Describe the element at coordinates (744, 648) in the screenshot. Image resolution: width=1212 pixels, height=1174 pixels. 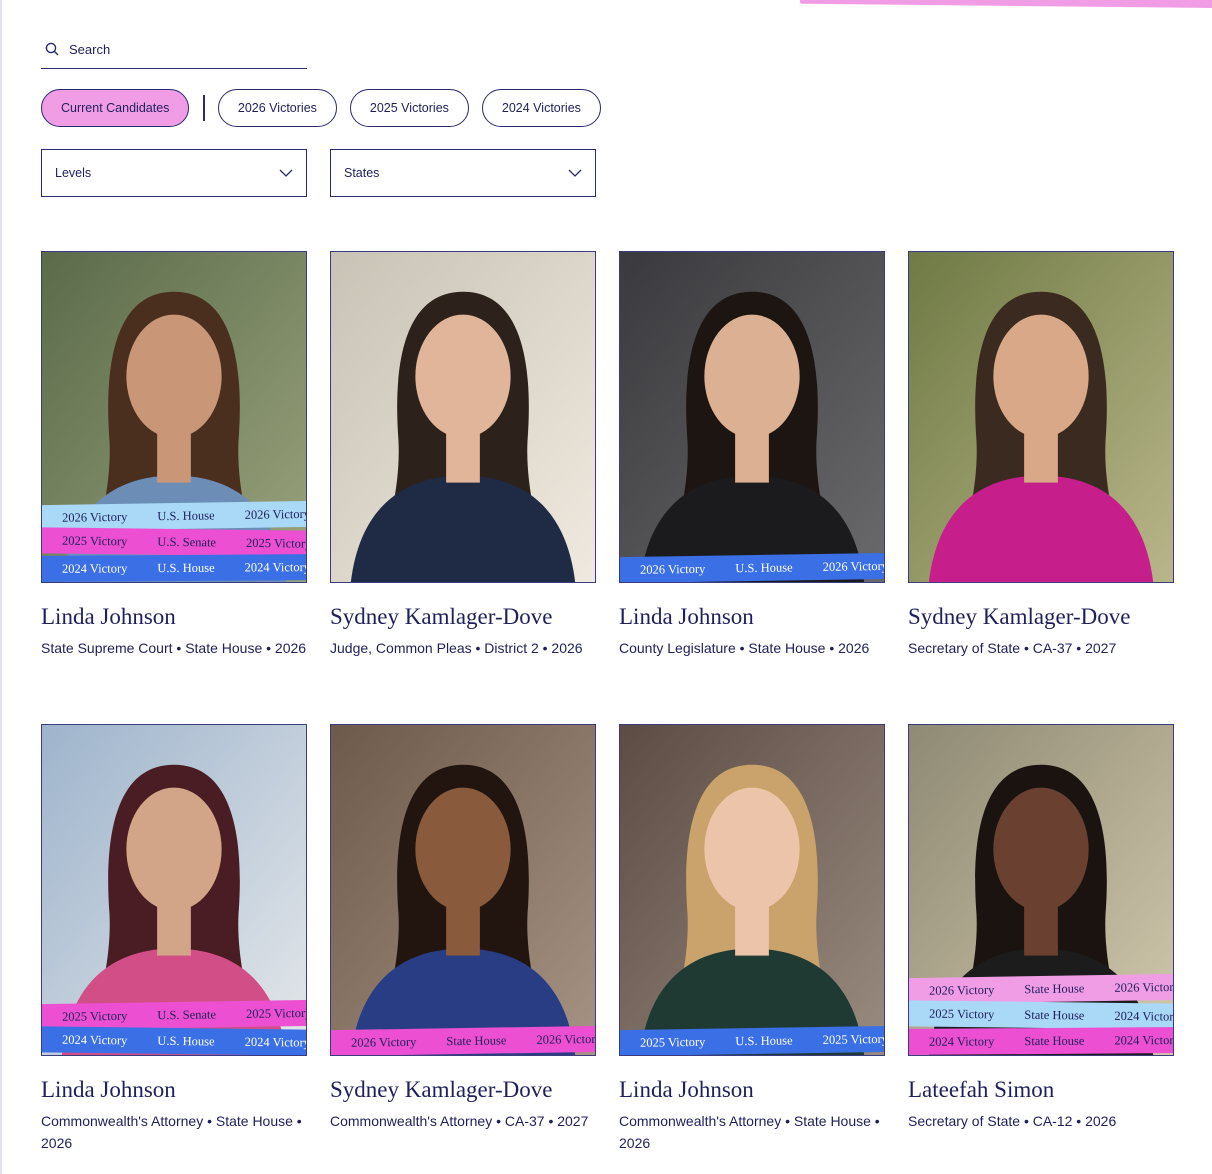
I see `candidate-meta: County Legislature • State House • 2026` at that location.